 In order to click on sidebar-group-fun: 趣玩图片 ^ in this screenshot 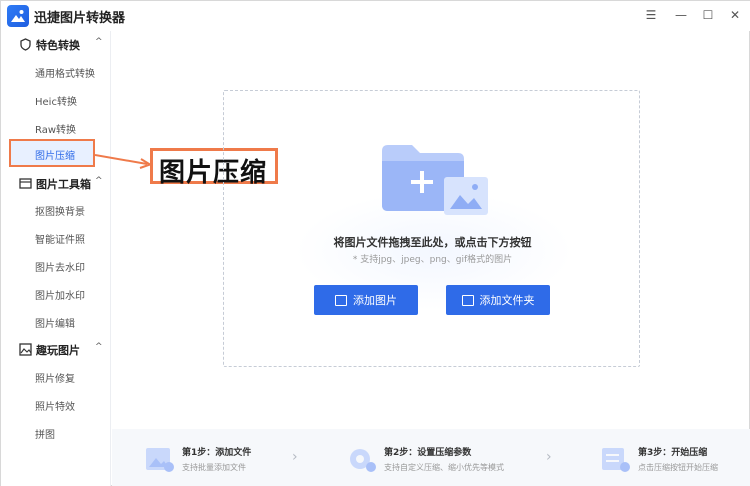, I will do `click(56, 349)`.